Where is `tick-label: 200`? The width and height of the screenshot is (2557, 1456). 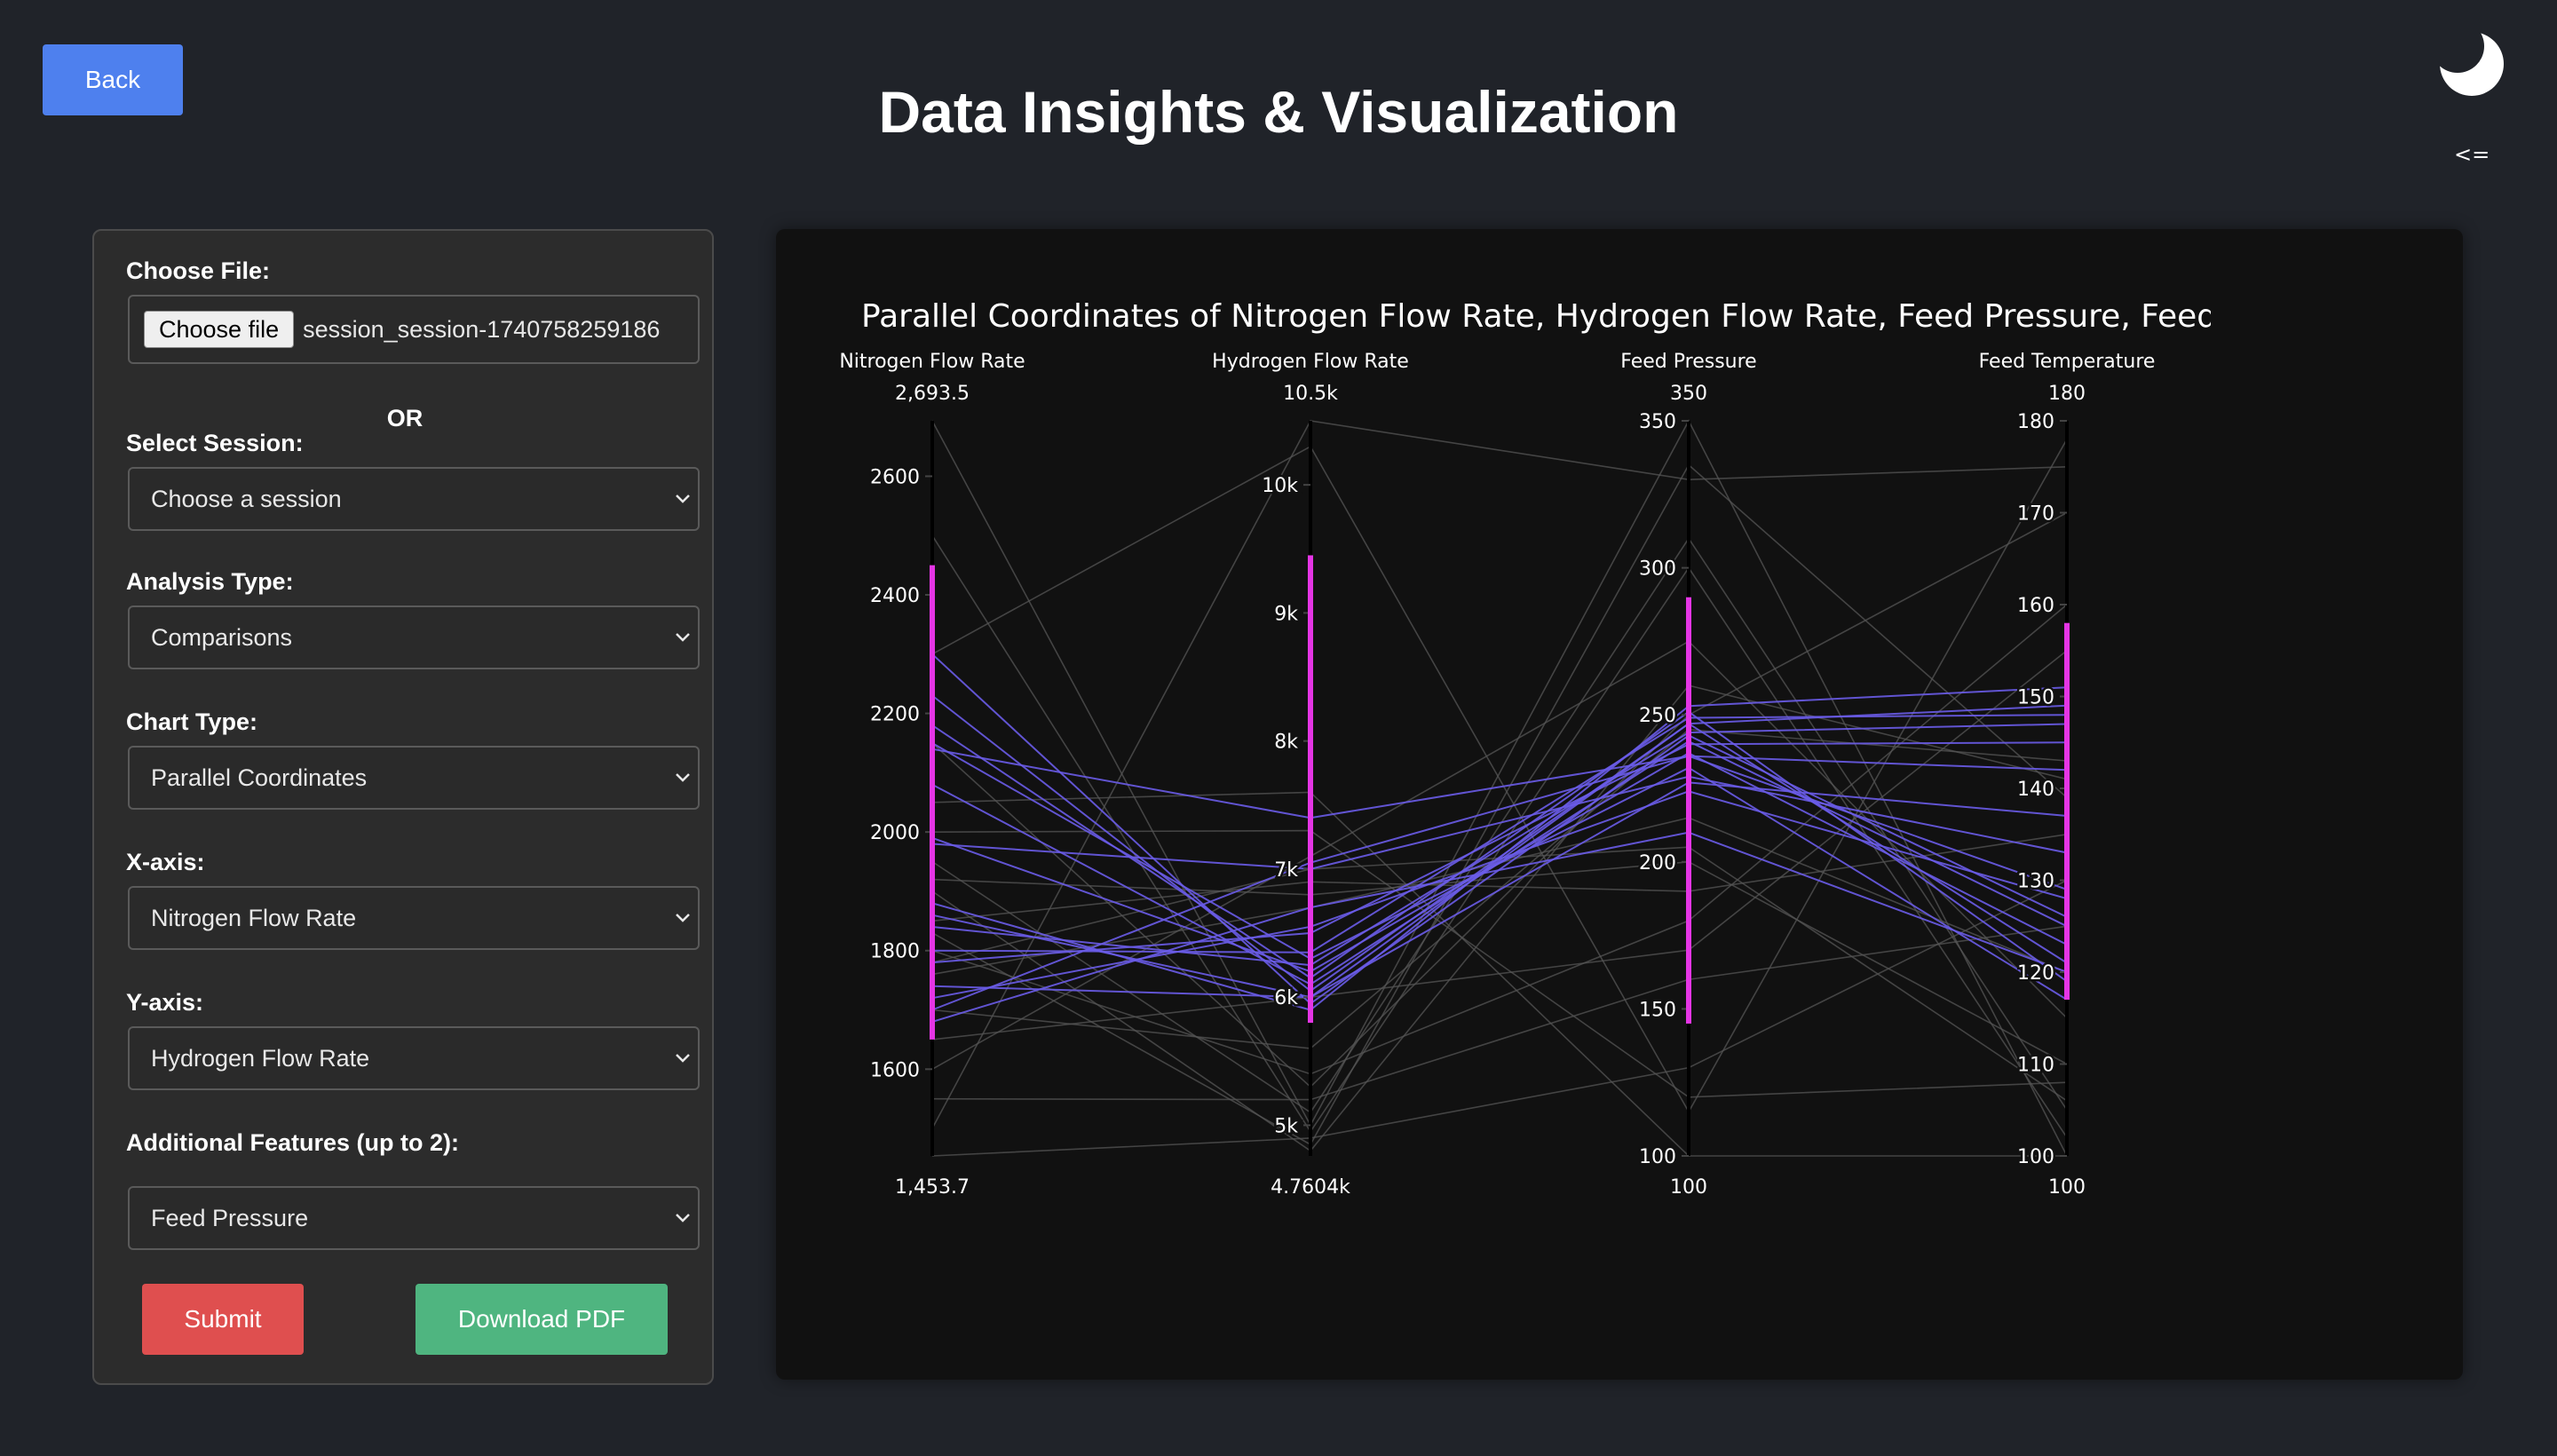 tick-label: 200 is located at coordinates (1657, 863).